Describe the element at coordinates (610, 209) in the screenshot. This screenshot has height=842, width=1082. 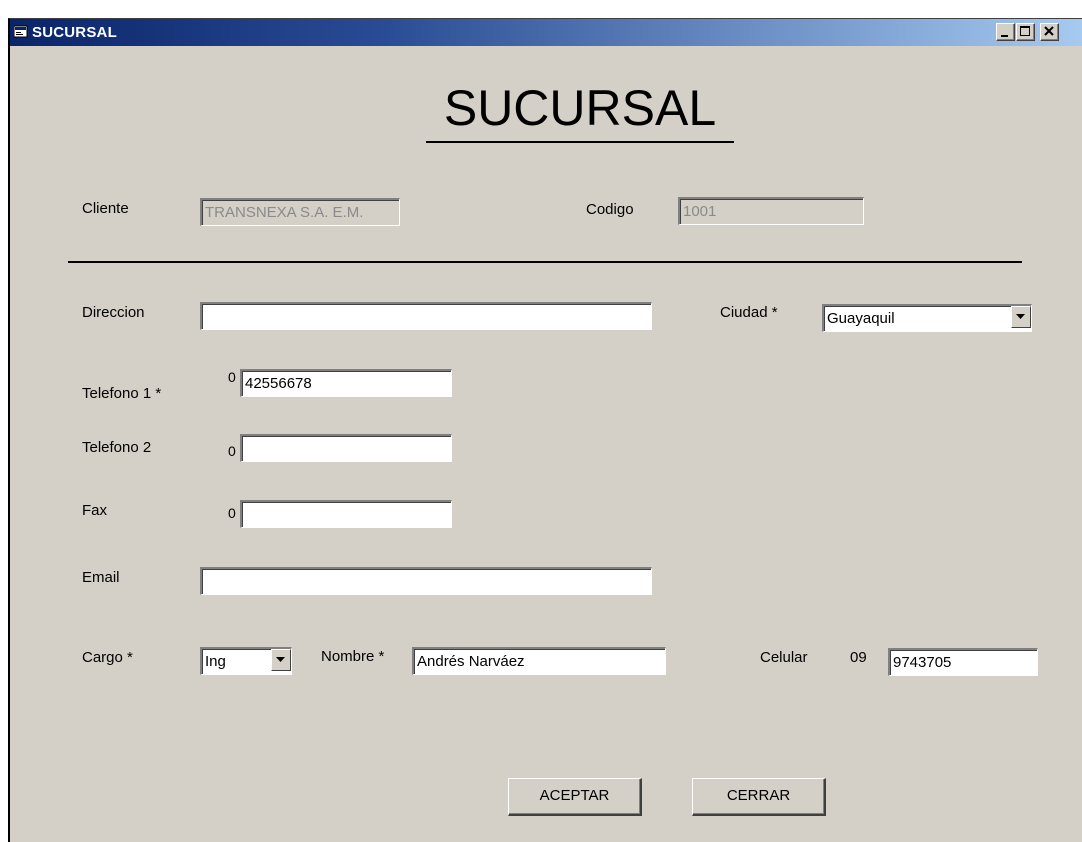
I see `codigo-label: Codigo` at that location.